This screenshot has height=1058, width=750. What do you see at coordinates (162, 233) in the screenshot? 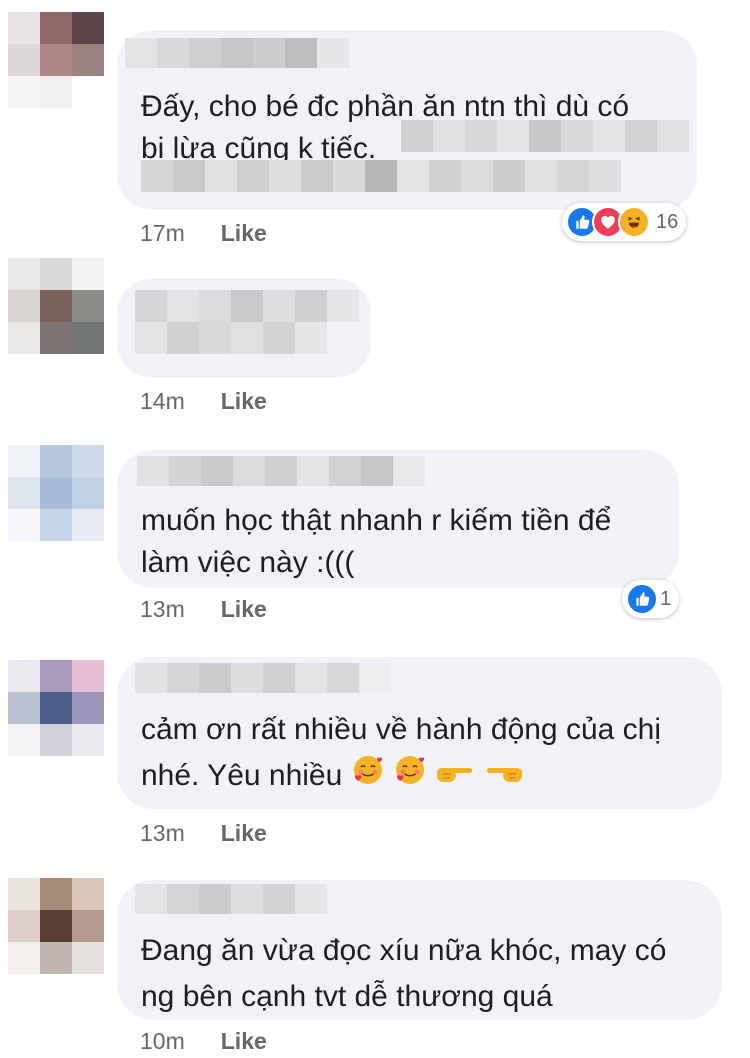
I see `timestamp: 17m` at bounding box center [162, 233].